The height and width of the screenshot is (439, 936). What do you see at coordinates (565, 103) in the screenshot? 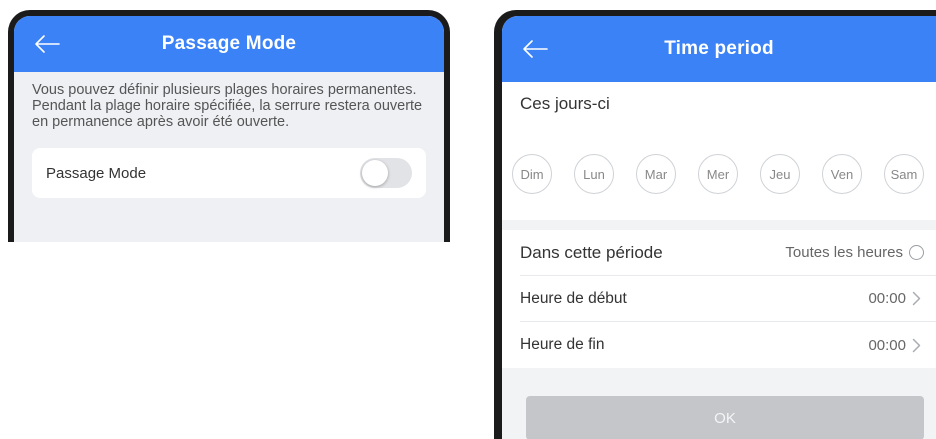
I see `days-title: Ces jours-ci` at bounding box center [565, 103].